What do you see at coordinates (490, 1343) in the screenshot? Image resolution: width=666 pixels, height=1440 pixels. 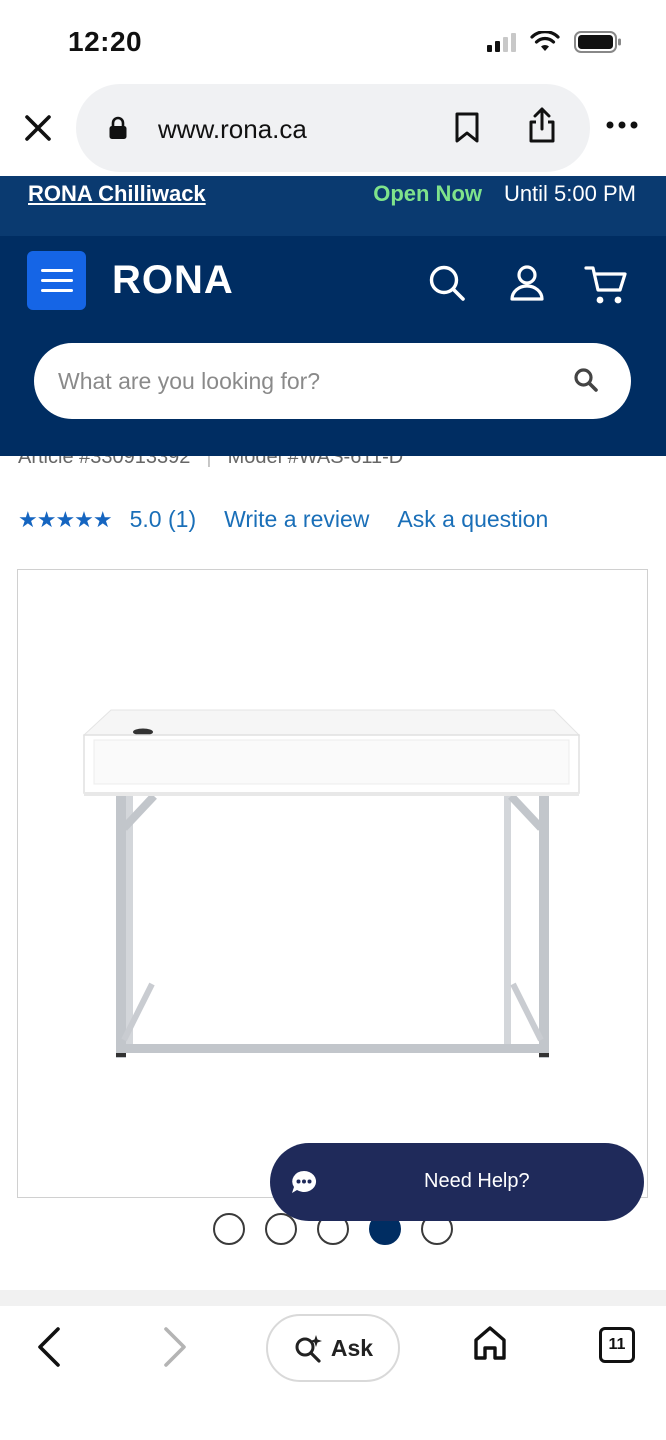 I see `home-icon` at bounding box center [490, 1343].